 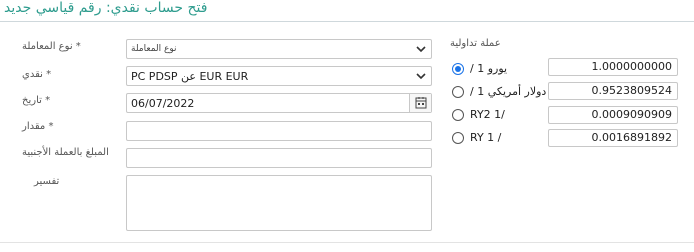 What do you see at coordinates (279, 203) in the screenshot?
I see `explanation-textarea` at bounding box center [279, 203].